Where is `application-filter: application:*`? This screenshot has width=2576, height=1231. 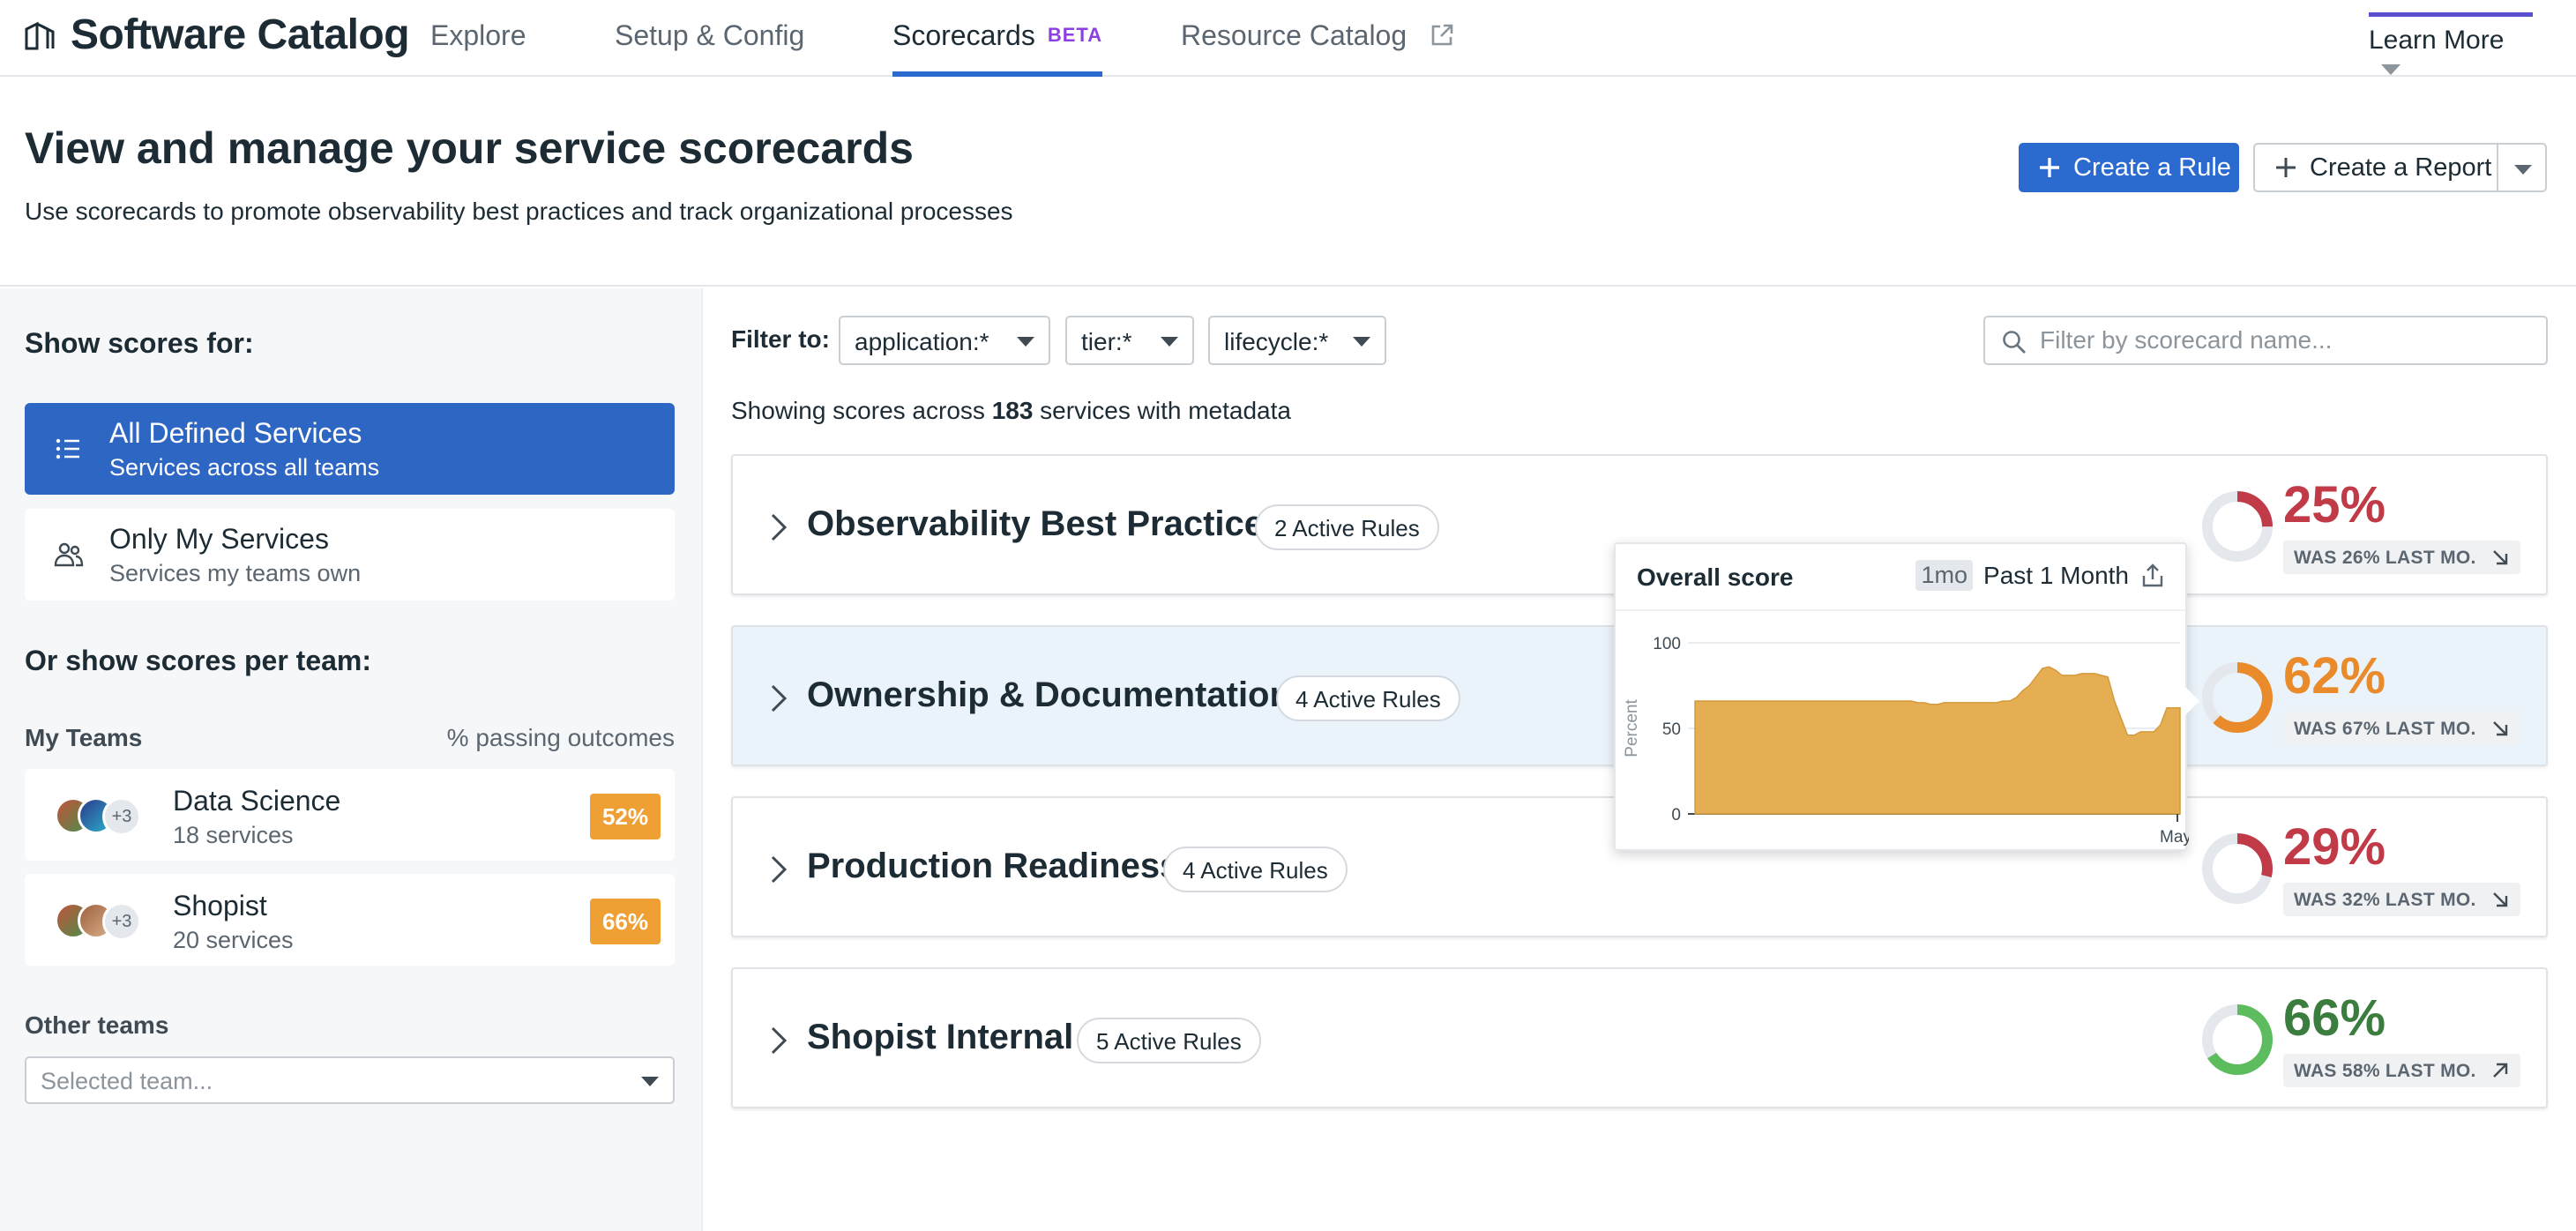
application-filter: application:* is located at coordinates (944, 340).